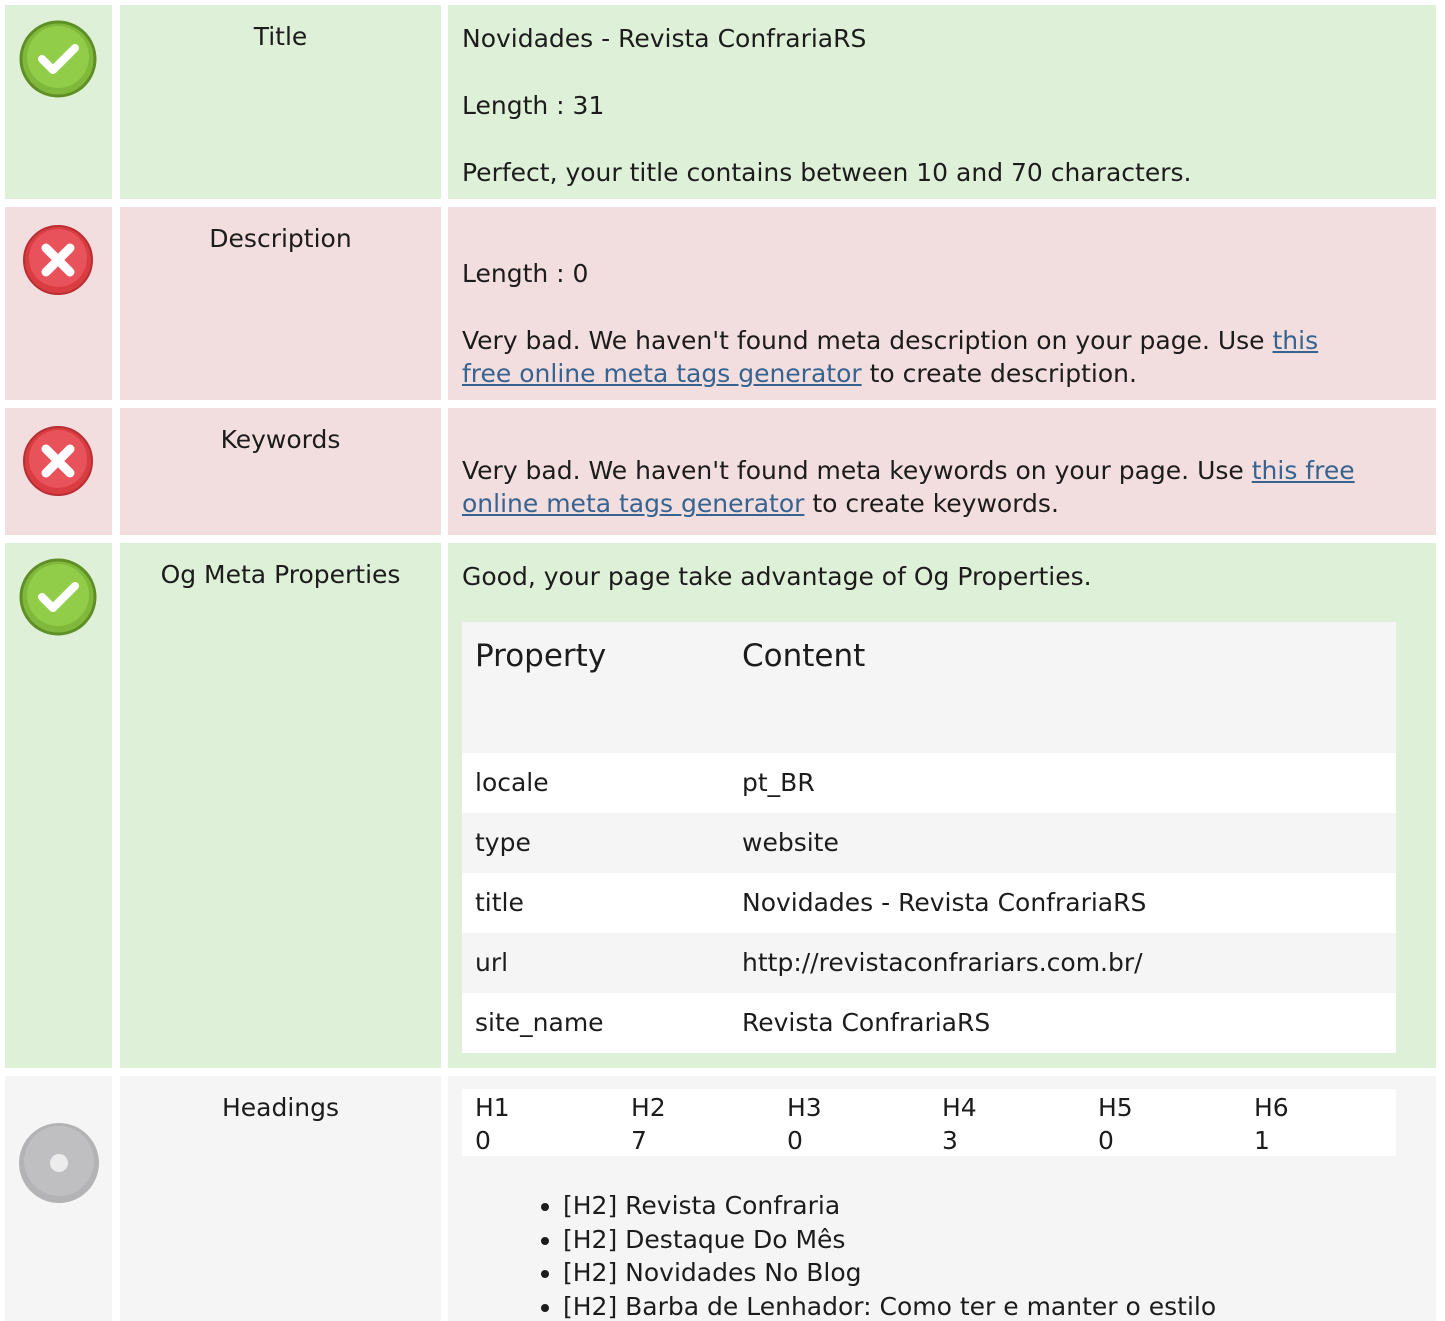  What do you see at coordinates (804, 656) in the screenshot?
I see `column-header-content: Content` at bounding box center [804, 656].